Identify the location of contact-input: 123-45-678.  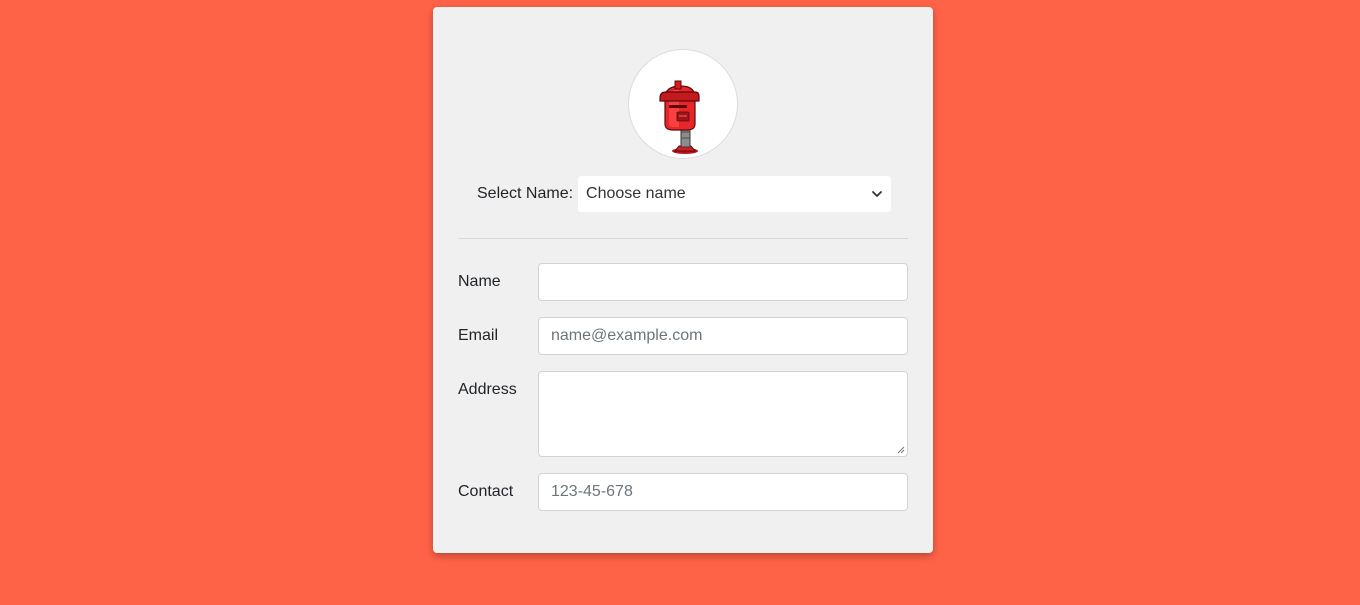
(723, 492).